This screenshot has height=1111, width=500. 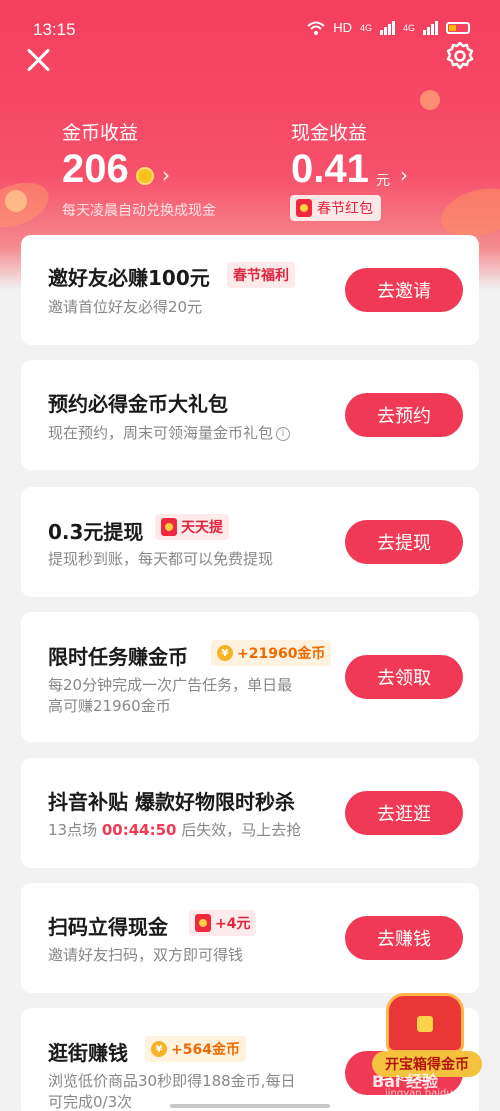 What do you see at coordinates (161, 559) in the screenshot?
I see `task-desc: 提现秒到账，每天都可以免费提现` at bounding box center [161, 559].